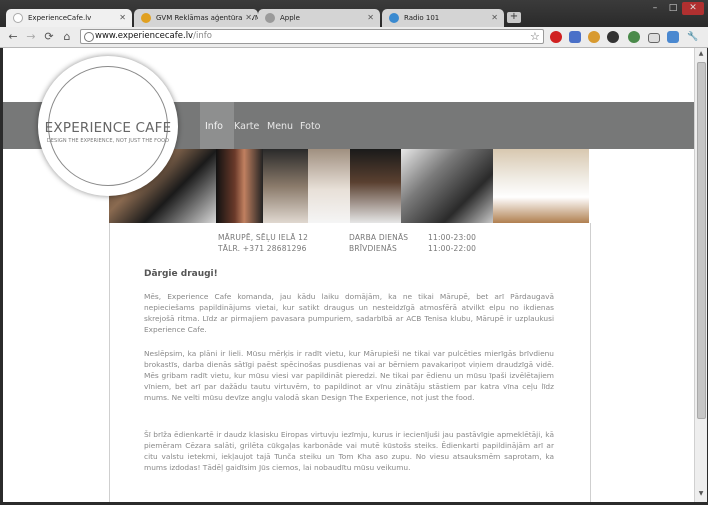 This screenshot has height=505, width=708. Describe the element at coordinates (575, 37) in the screenshot. I see `translate-extension-icon` at that location.